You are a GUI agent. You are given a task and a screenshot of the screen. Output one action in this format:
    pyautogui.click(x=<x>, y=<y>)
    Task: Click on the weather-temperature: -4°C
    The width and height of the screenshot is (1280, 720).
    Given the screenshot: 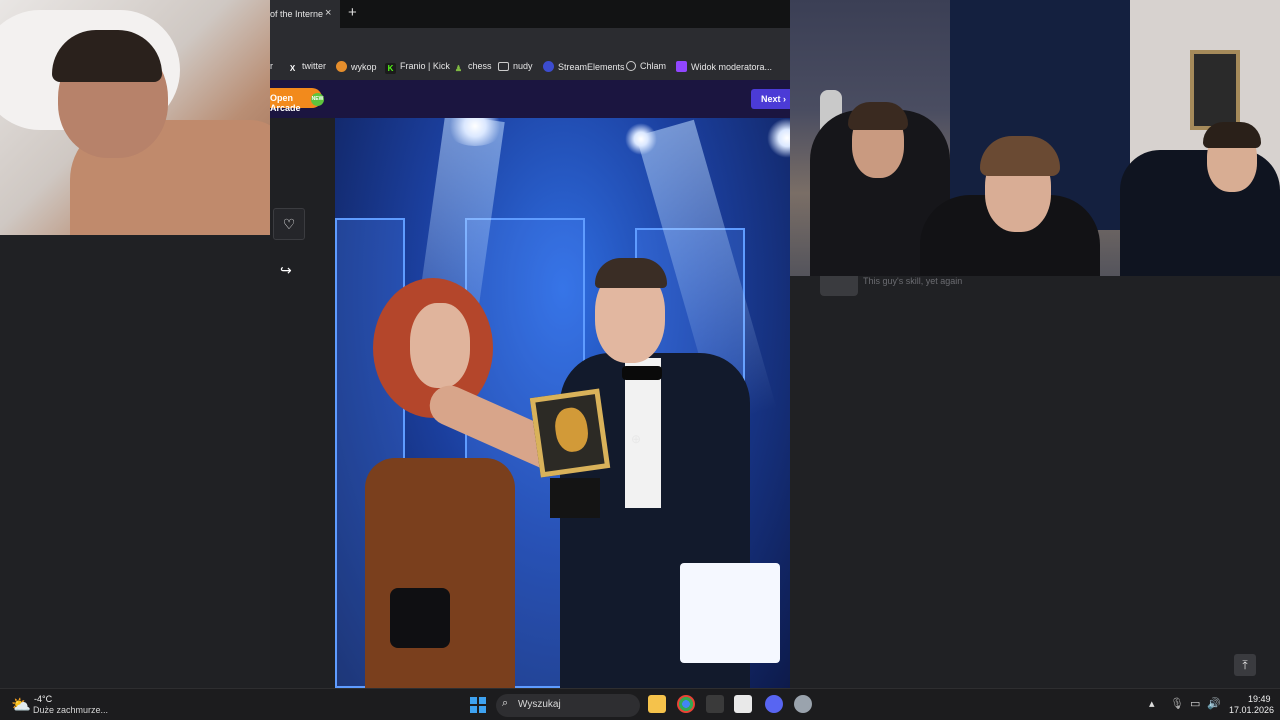 What is the action you would take?
    pyautogui.click(x=43, y=699)
    